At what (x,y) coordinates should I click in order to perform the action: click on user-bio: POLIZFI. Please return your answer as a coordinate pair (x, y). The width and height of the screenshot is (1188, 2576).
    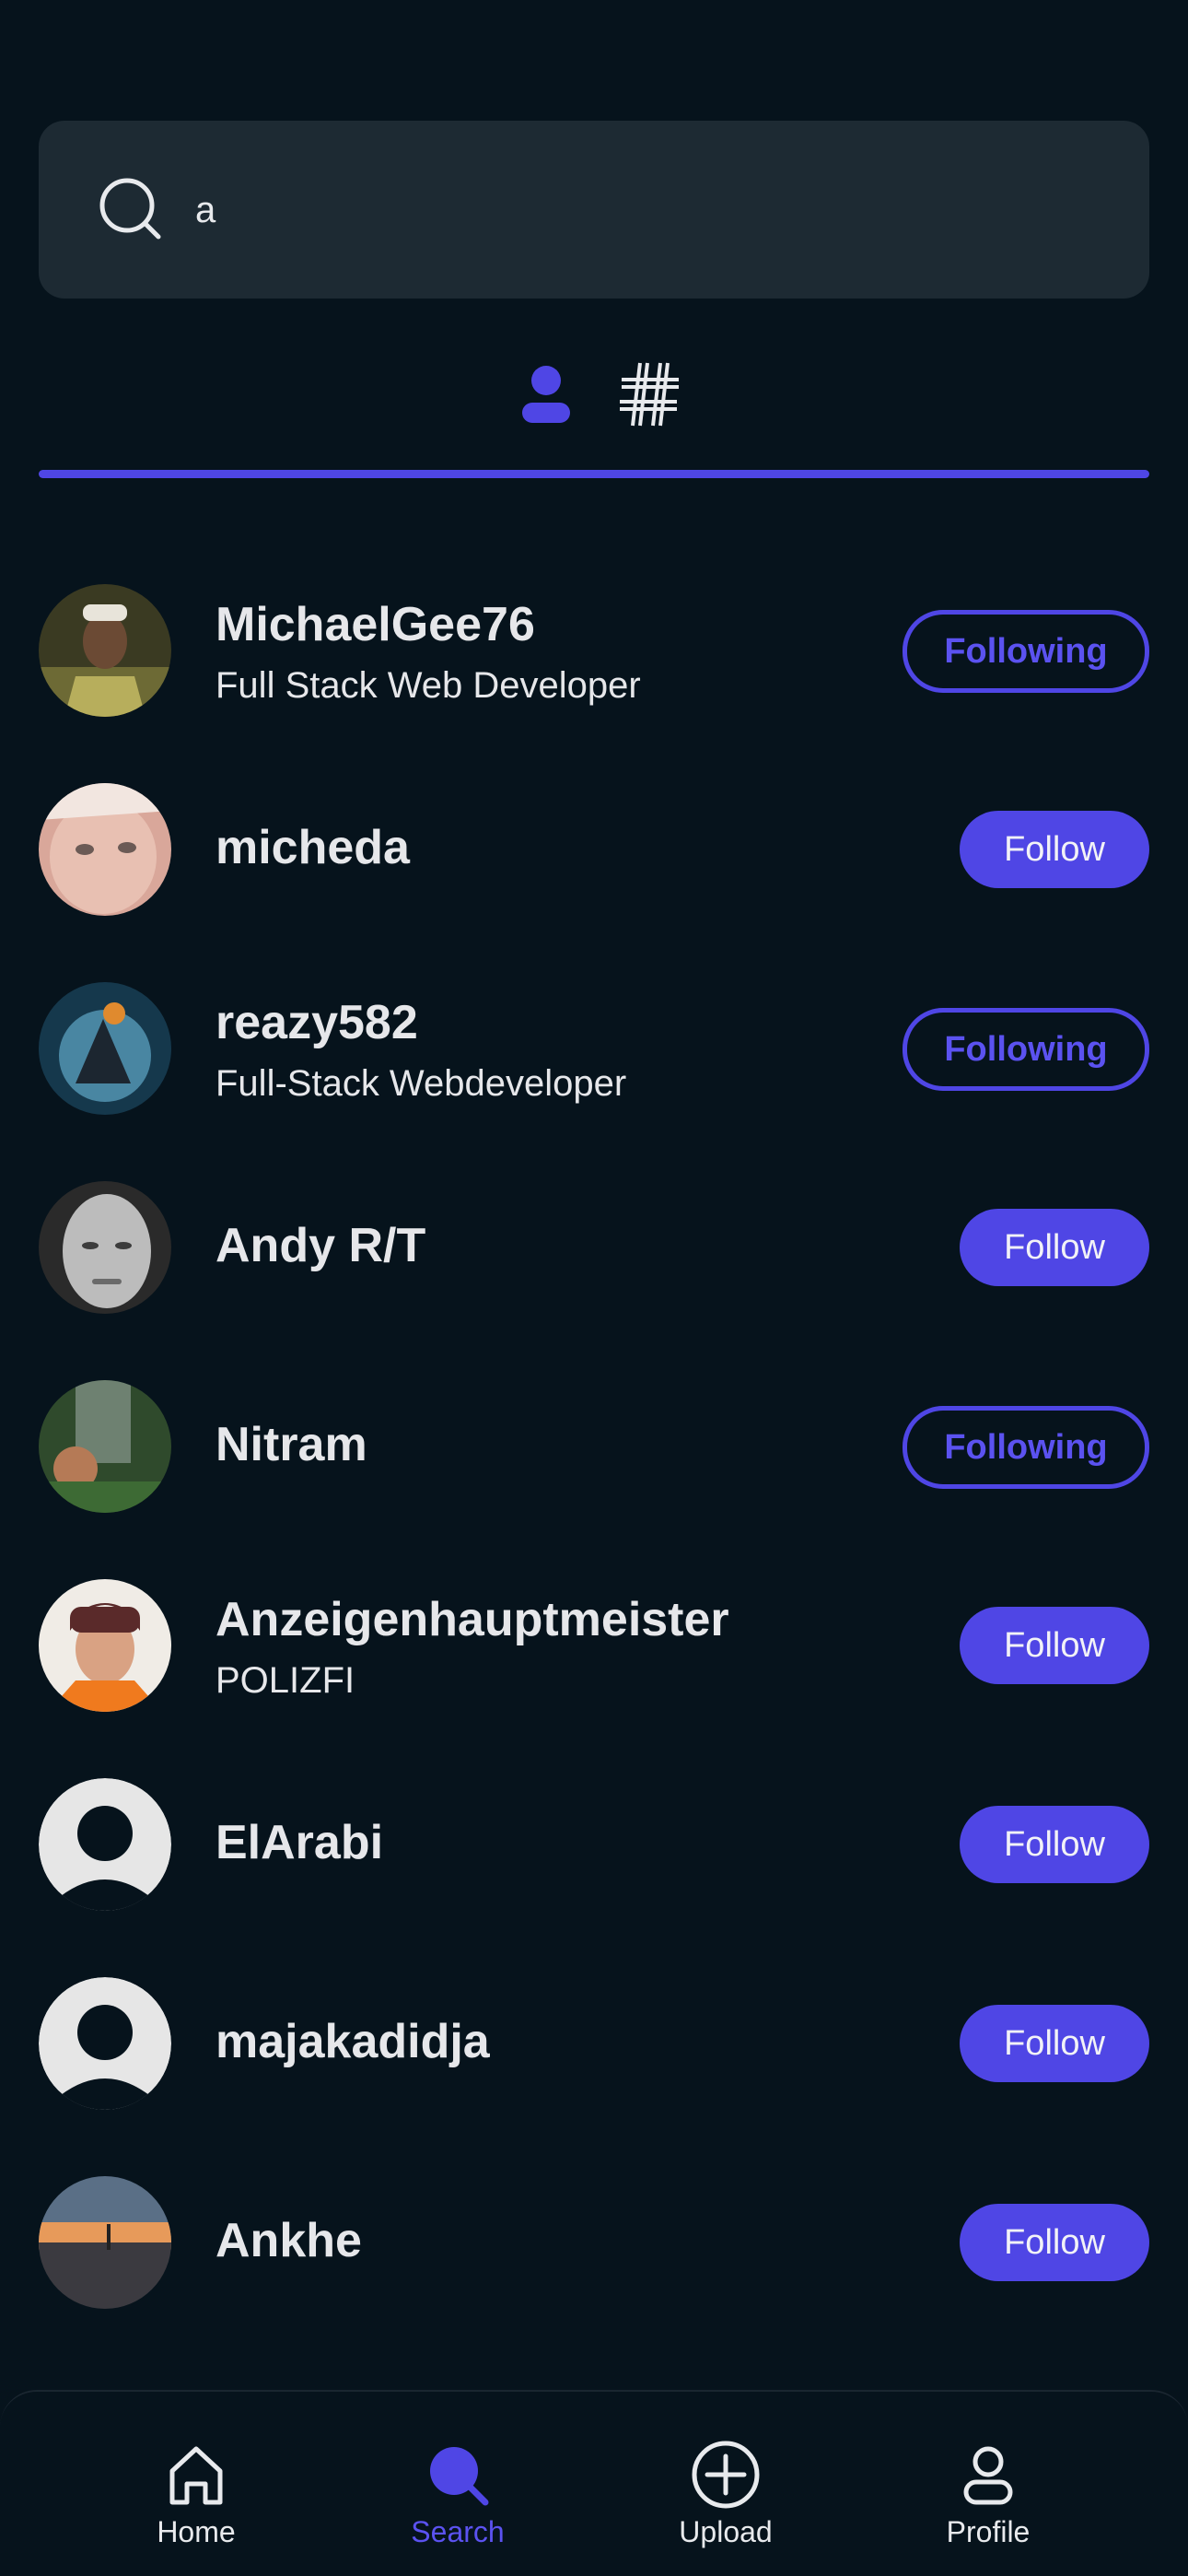
    Looking at the image, I should click on (285, 1680).